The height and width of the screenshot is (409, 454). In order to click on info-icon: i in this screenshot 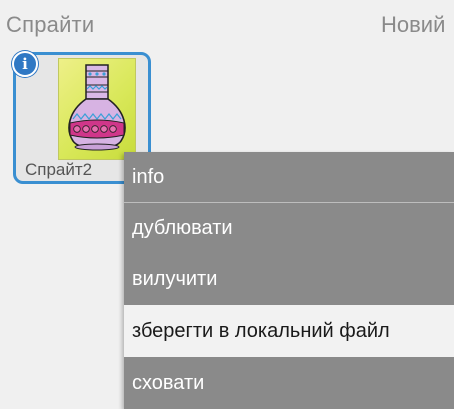, I will do `click(25, 64)`.